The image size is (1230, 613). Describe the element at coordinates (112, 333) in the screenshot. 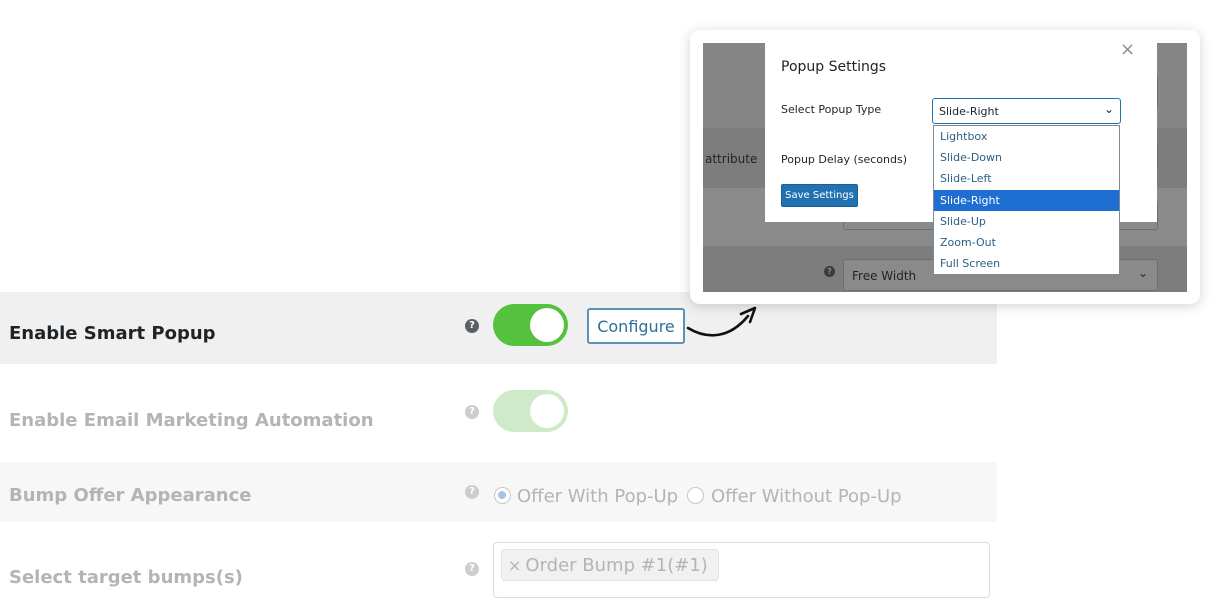

I see `smart-popup-label: Enable Smart Popup` at that location.